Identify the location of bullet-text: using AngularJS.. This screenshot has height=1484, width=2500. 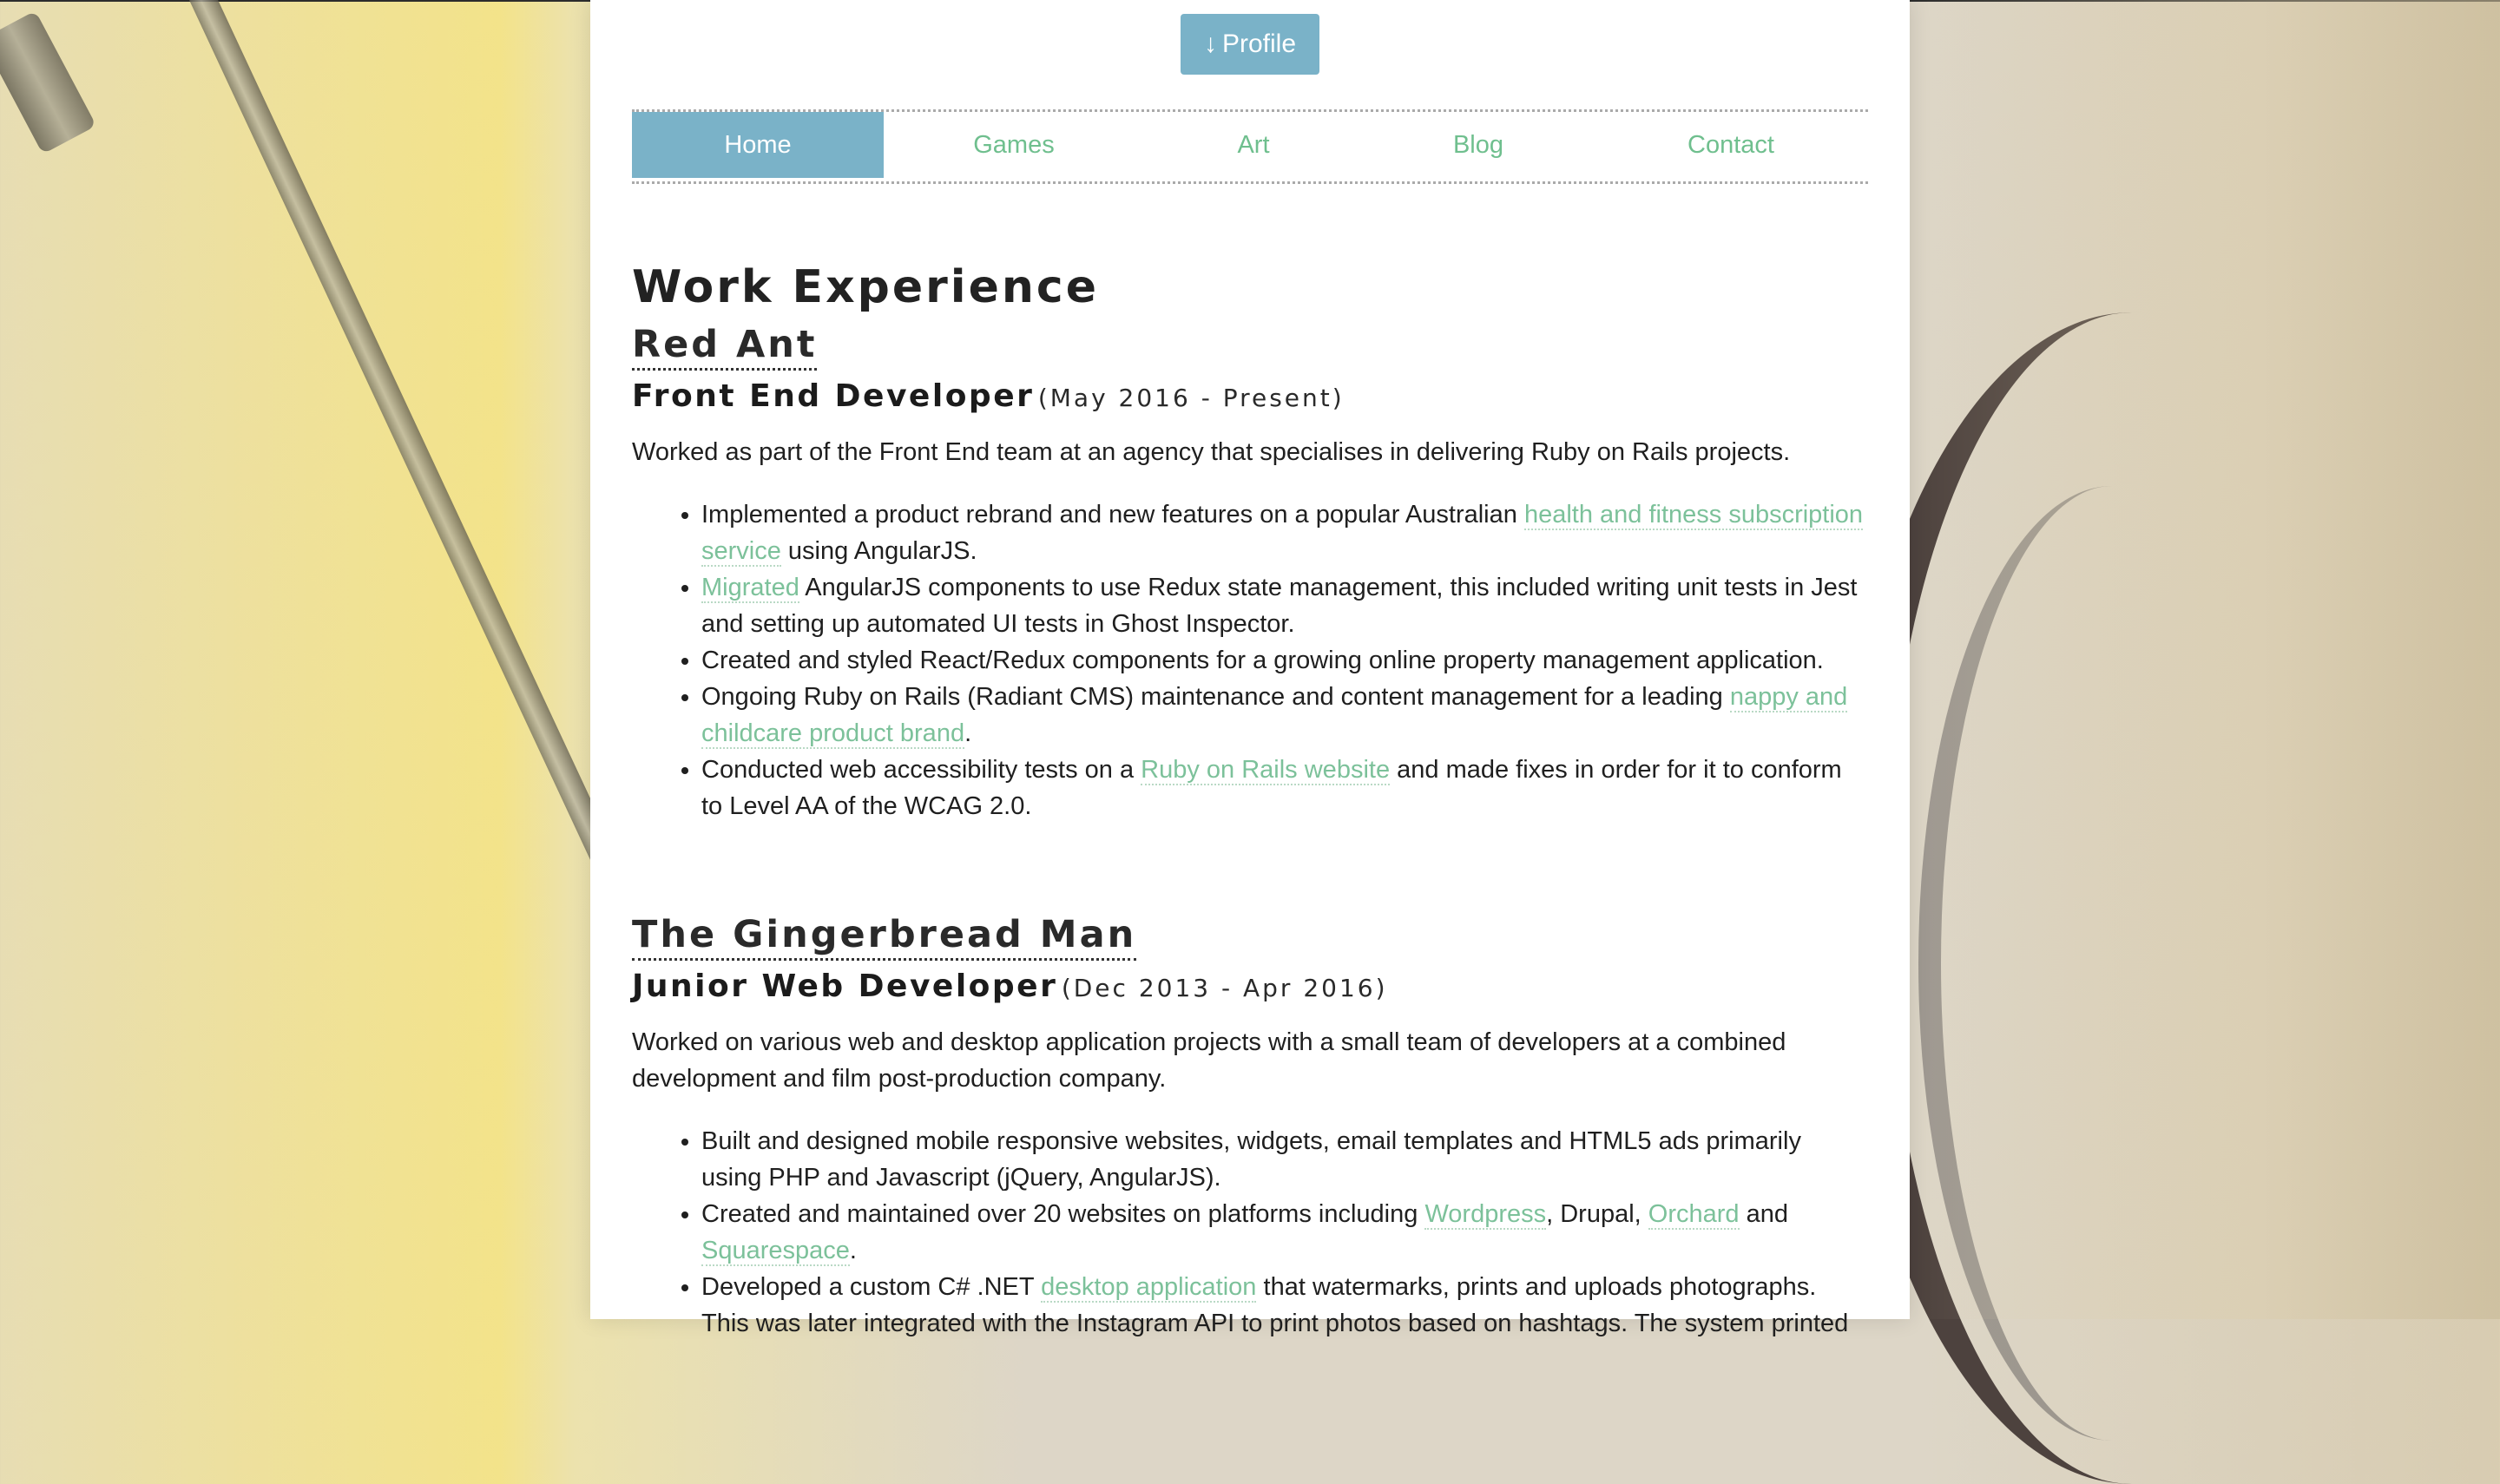
(878, 551).